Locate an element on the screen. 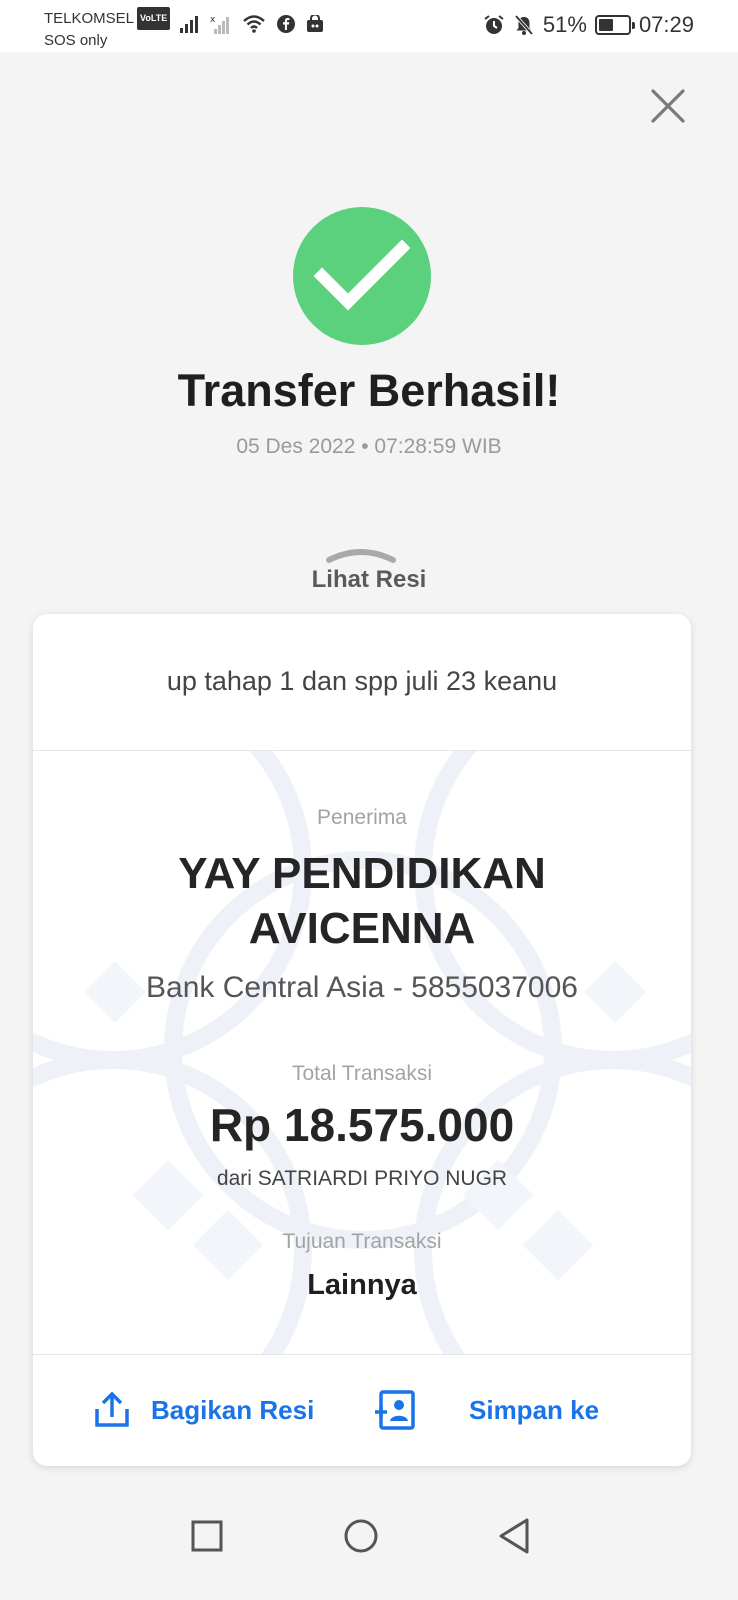 The height and width of the screenshot is (1600, 738). checkmark-icon is located at coordinates (362, 275).